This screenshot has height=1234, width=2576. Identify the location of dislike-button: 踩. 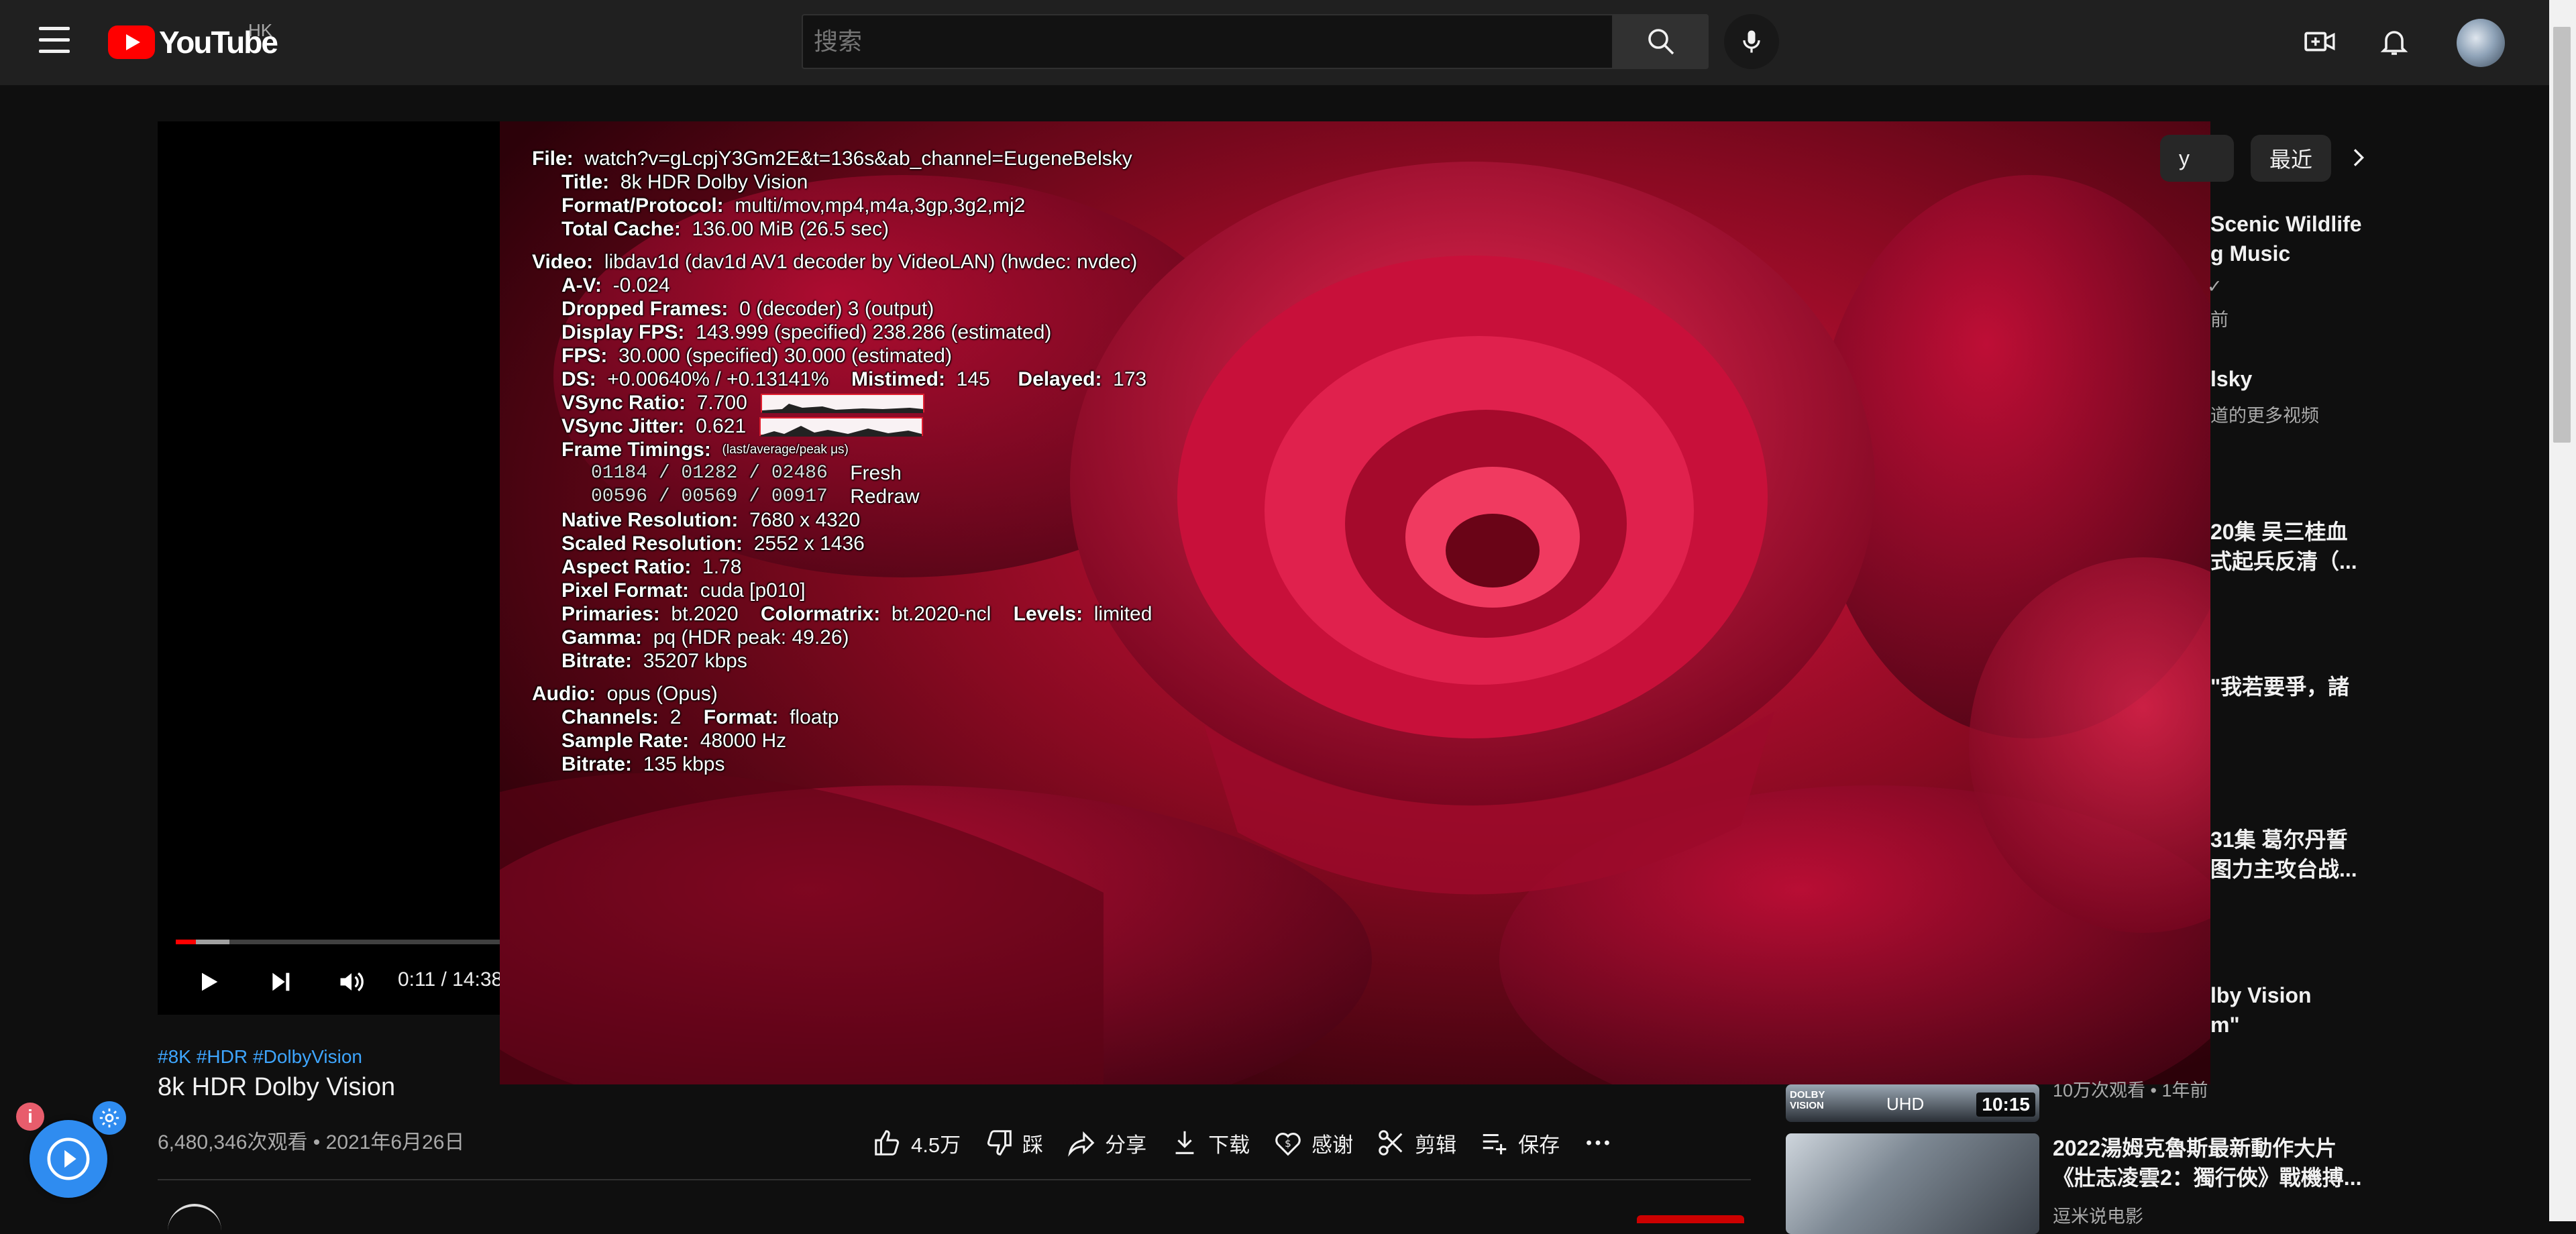
(1013, 1142).